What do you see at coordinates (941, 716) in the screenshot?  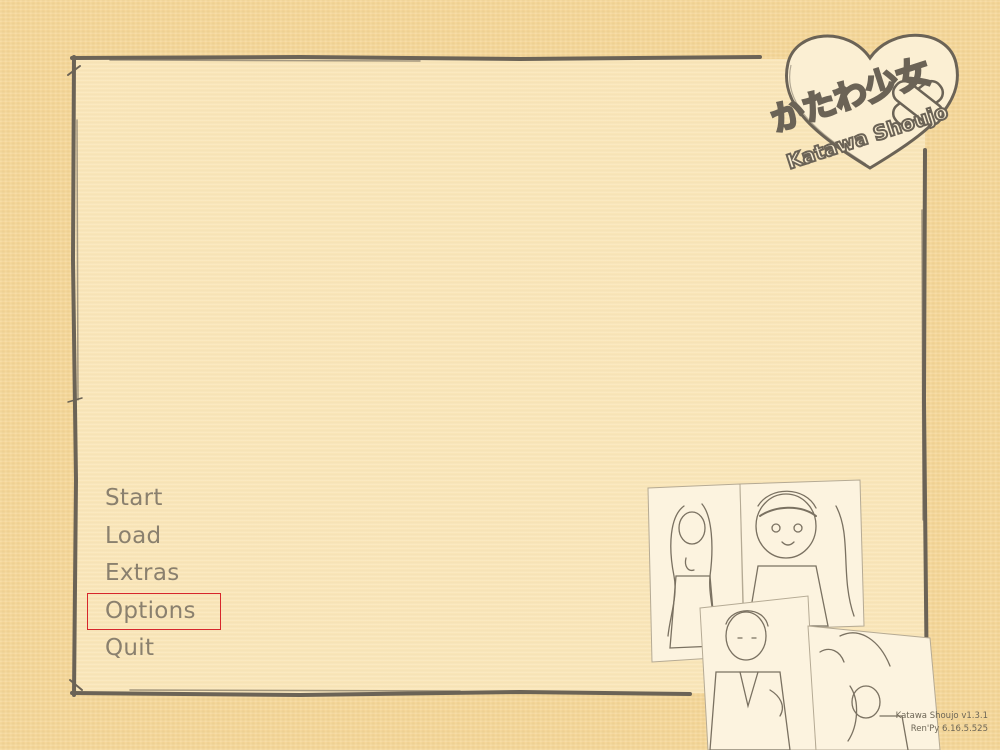 I see `game-version-text: Katawa Shoujo v1.3.1` at bounding box center [941, 716].